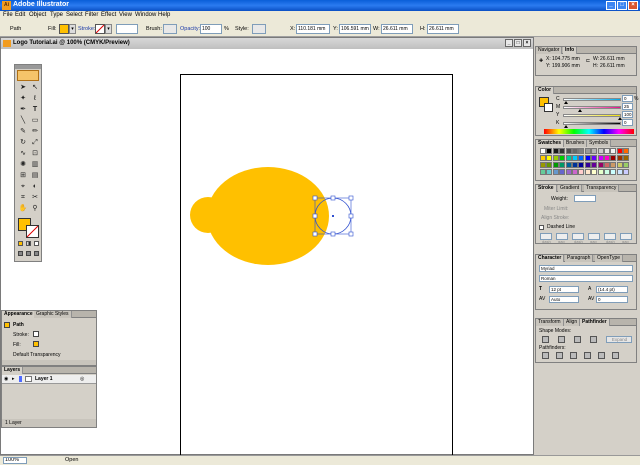 This screenshot has height=465, width=640. What do you see at coordinates (595, 322) in the screenshot?
I see `tab-pathfinder: Pathfinder` at bounding box center [595, 322].